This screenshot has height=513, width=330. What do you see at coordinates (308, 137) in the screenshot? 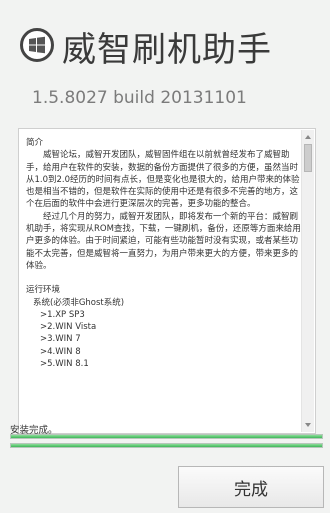
I see `scroll-up-arrow-icon` at bounding box center [308, 137].